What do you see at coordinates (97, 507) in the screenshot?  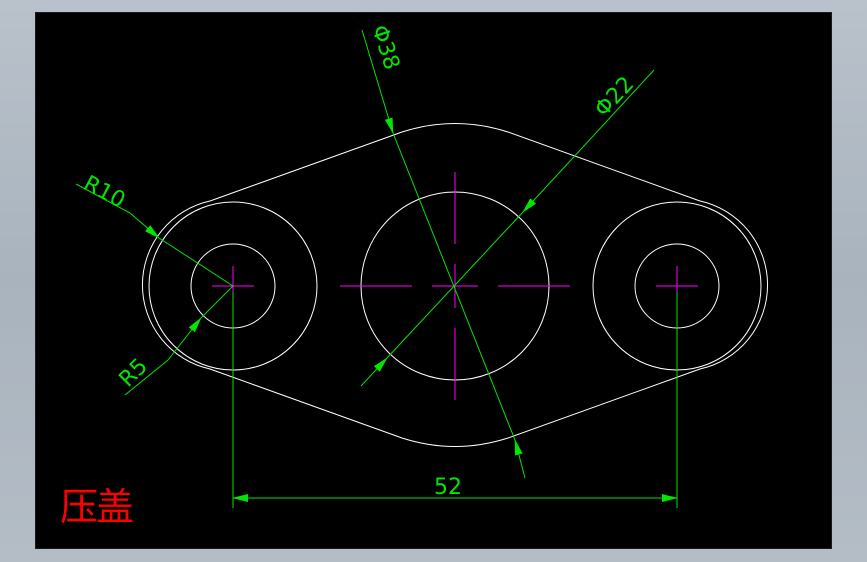 I see `drawing-title: 压盖` at bounding box center [97, 507].